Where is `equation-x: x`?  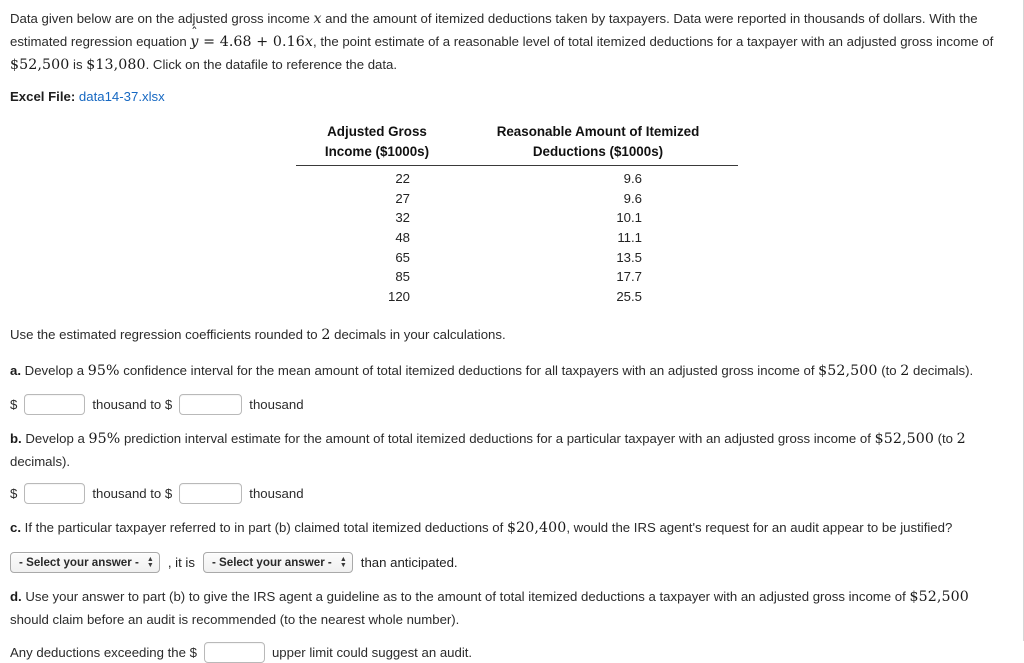 equation-x: x is located at coordinates (308, 42).